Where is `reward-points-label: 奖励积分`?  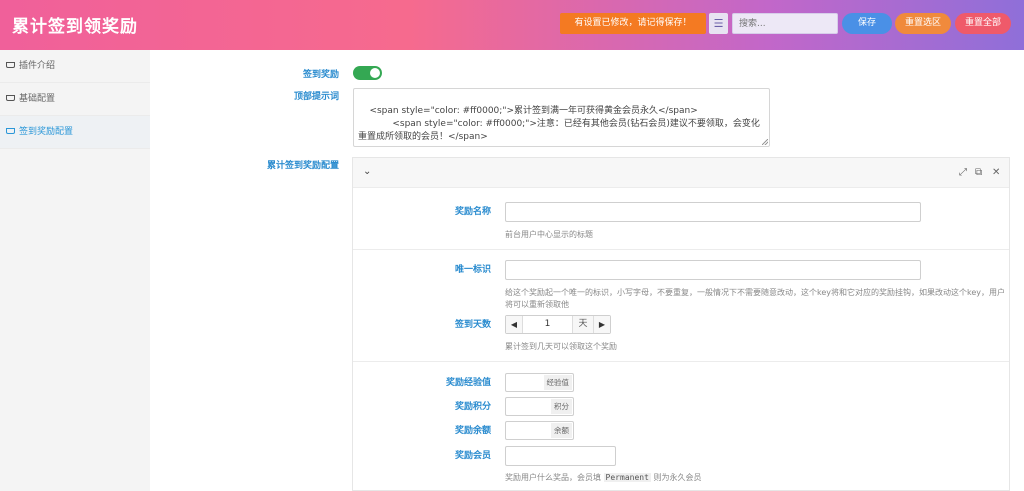 reward-points-label: 奖励积分 is located at coordinates (472, 407).